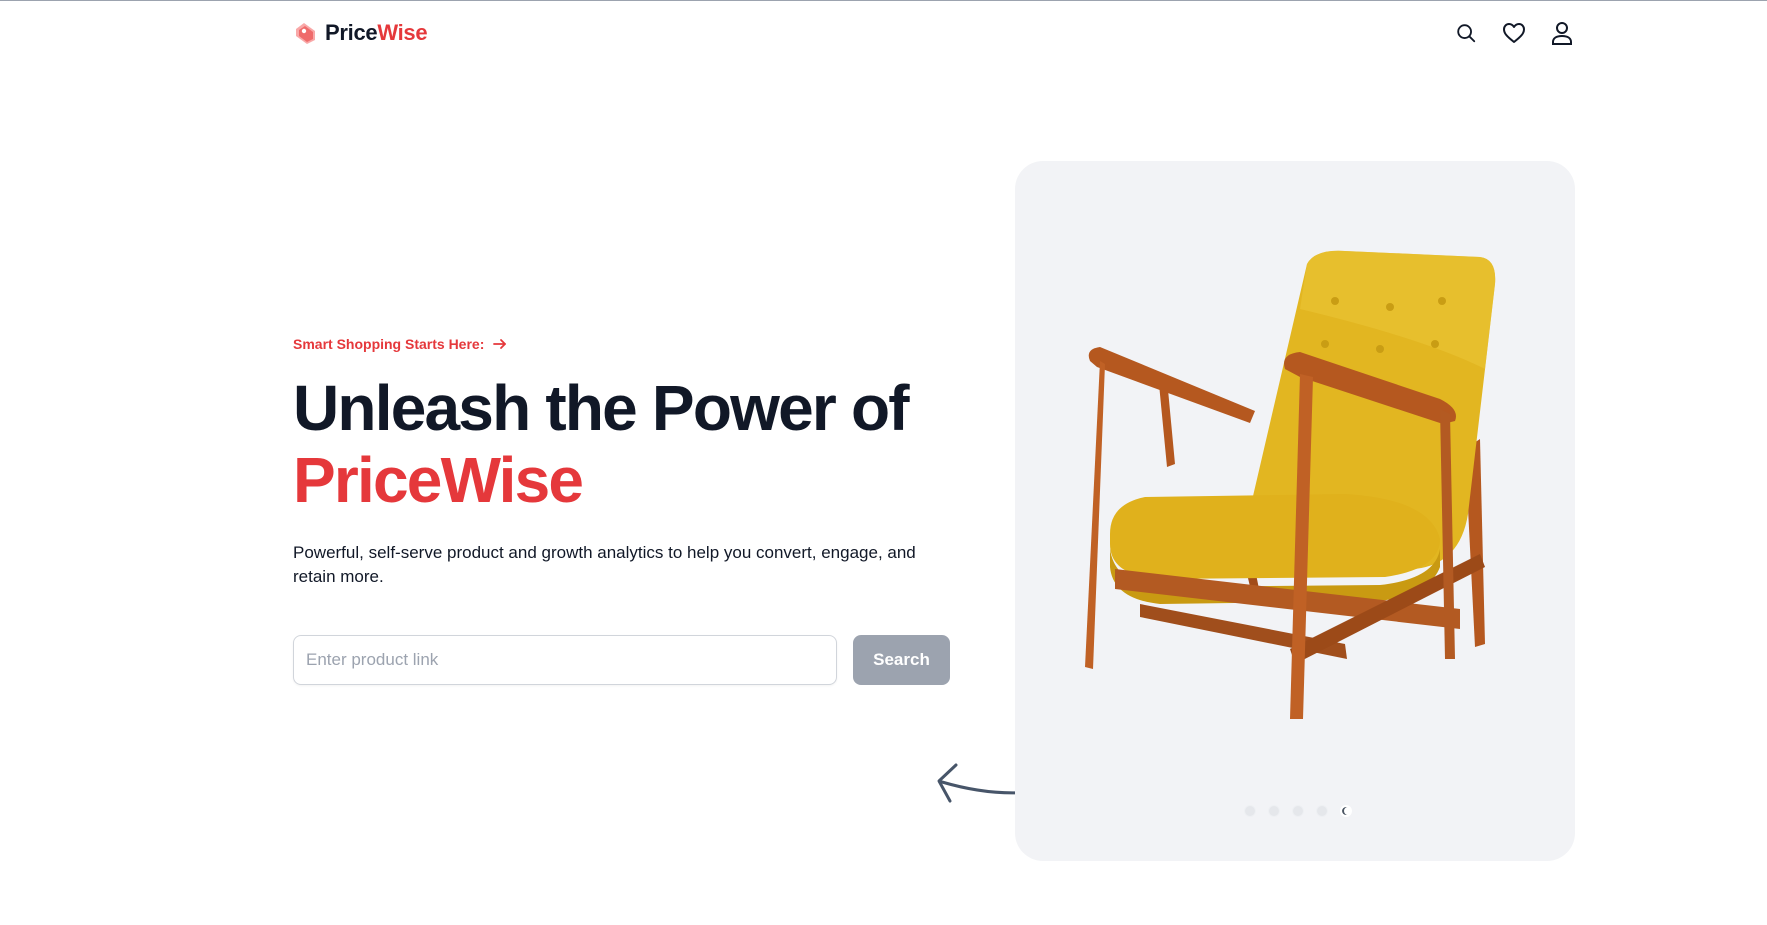  Describe the element at coordinates (601, 408) in the screenshot. I see `headline-line1: Unleash the Power of` at that location.